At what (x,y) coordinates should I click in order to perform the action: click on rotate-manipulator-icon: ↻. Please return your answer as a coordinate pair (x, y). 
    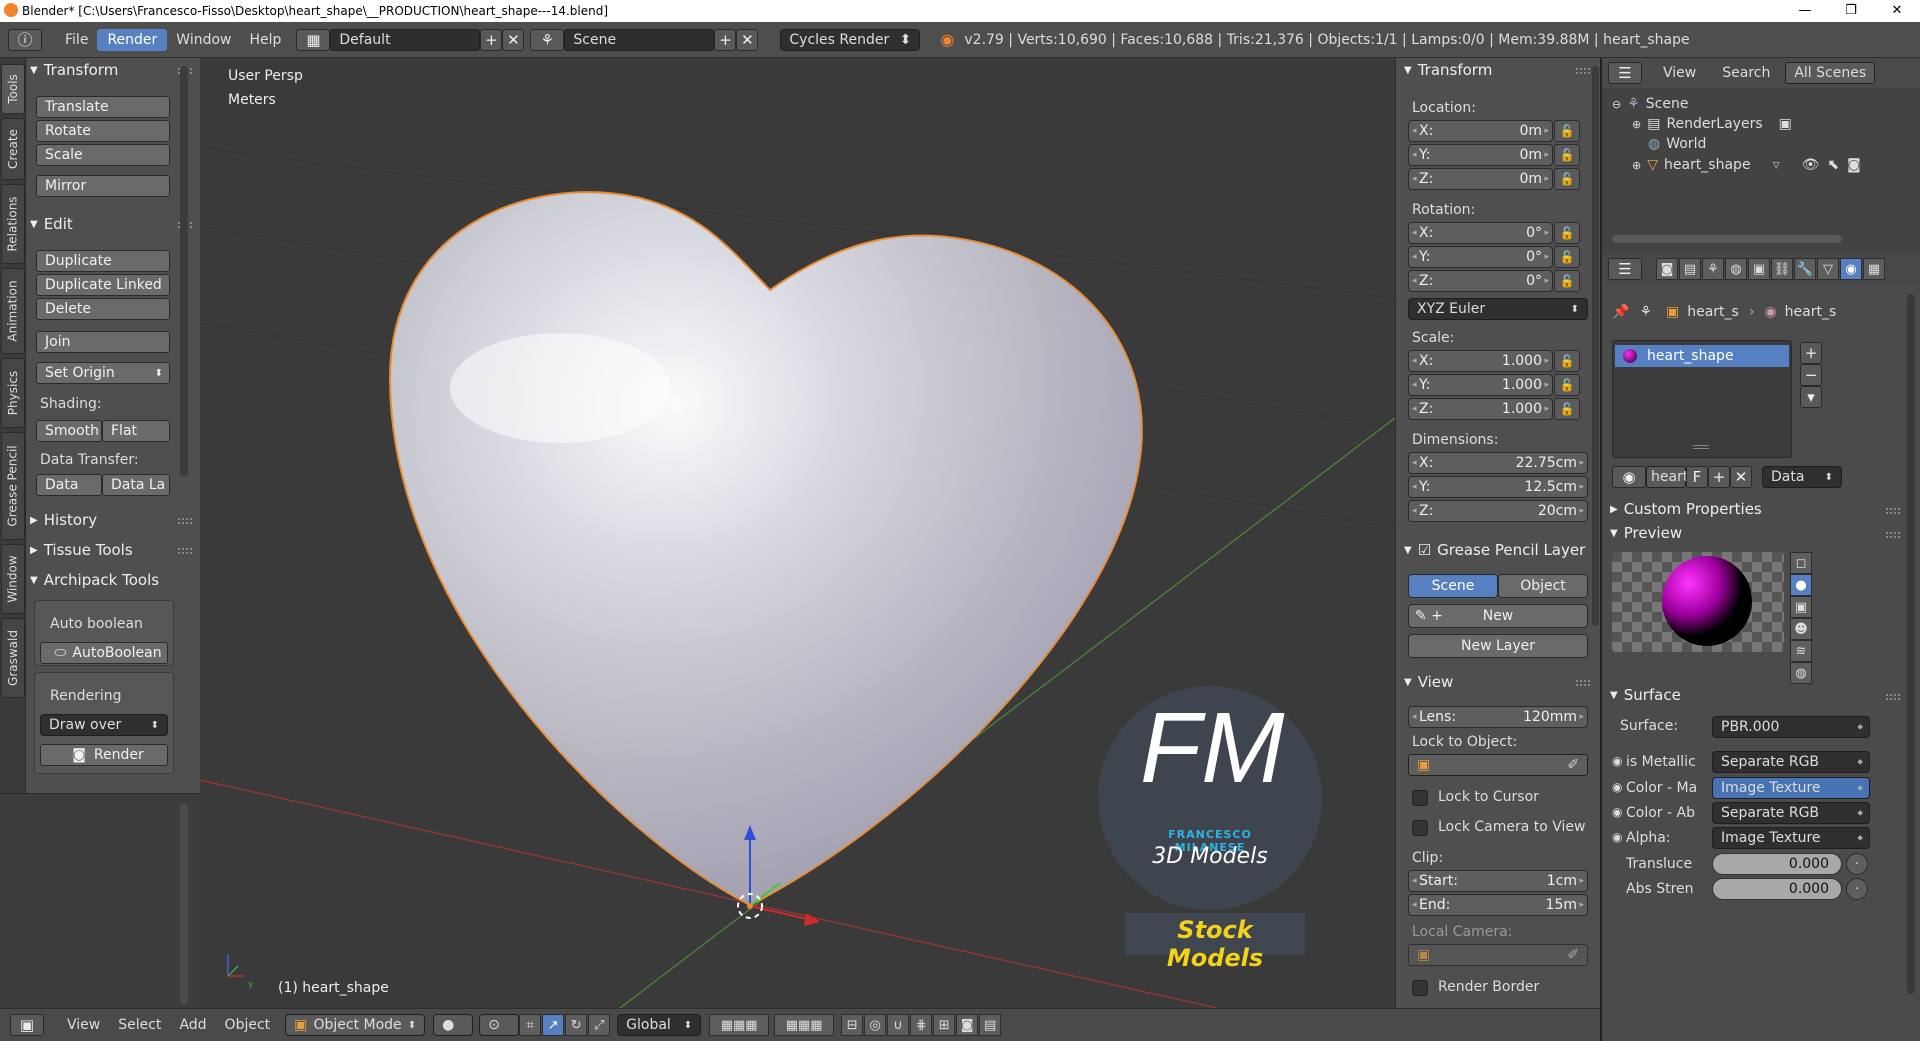
    Looking at the image, I should click on (576, 1025).